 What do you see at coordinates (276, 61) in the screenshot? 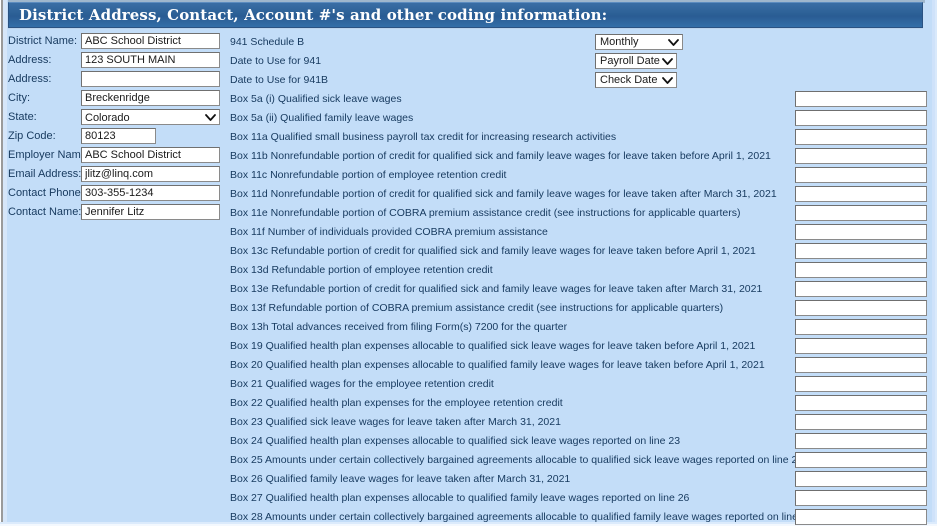
I see `coding-row-label: Date to Use for 941` at bounding box center [276, 61].